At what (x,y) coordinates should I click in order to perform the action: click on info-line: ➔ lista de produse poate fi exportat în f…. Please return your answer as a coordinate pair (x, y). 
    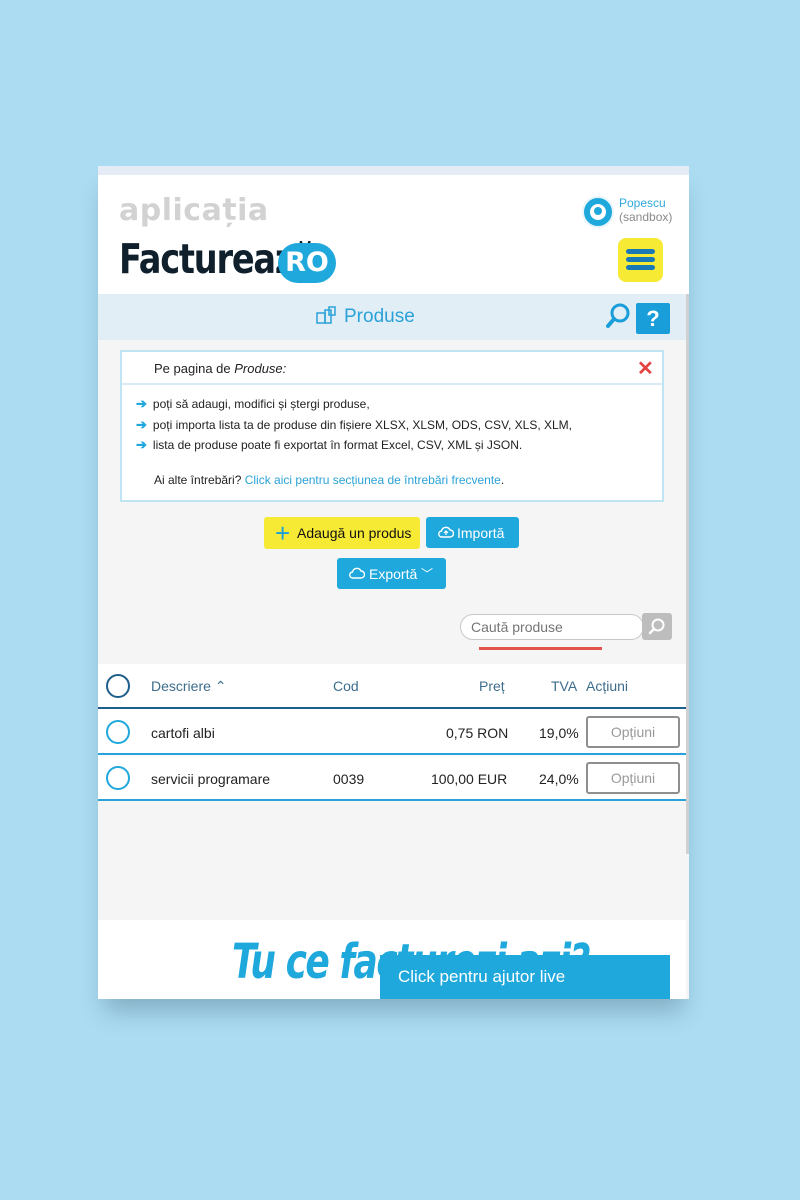
    Looking at the image, I should click on (329, 444).